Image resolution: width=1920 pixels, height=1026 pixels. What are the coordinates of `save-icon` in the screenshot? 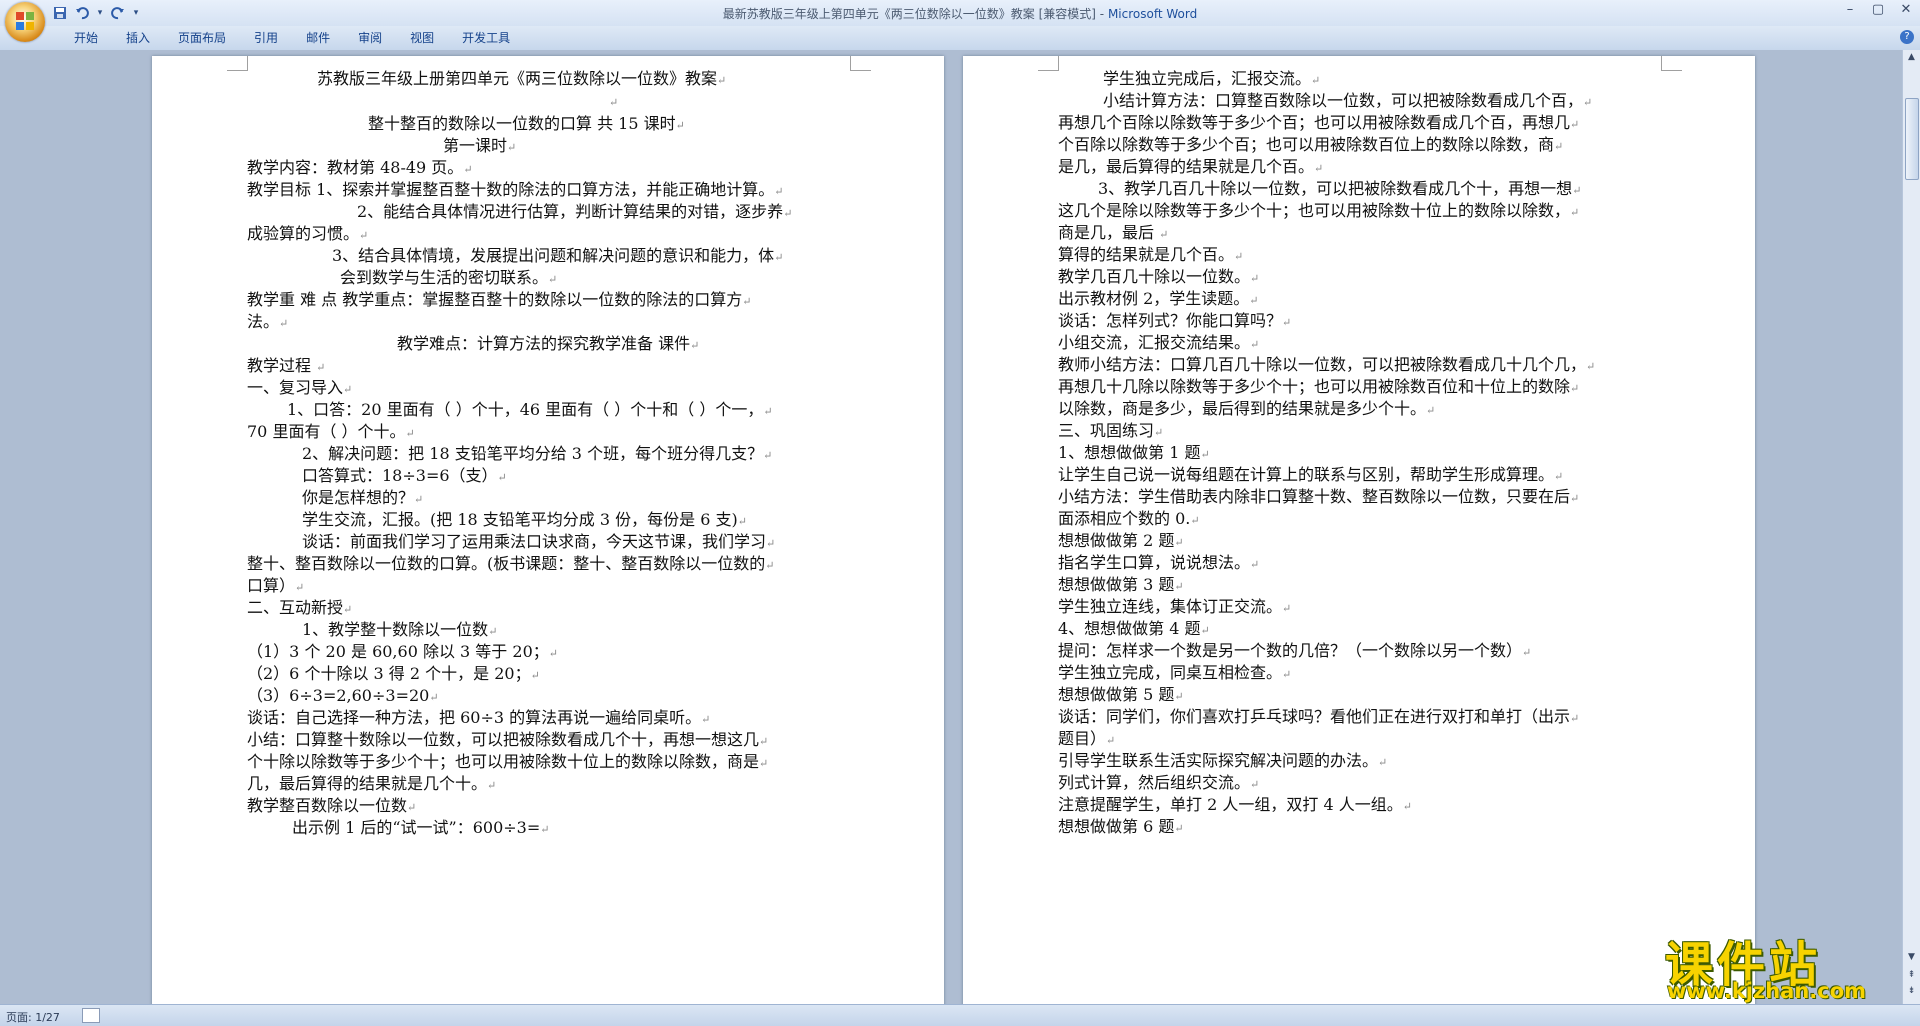 It's located at (60, 13).